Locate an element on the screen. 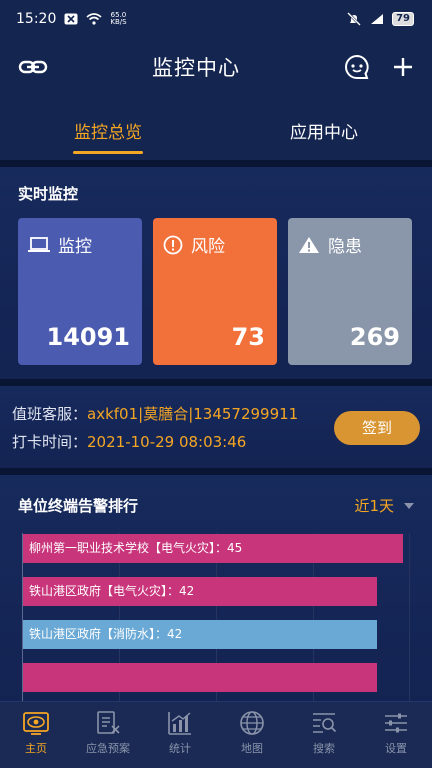  status-right: 79 is located at coordinates (380, 19).